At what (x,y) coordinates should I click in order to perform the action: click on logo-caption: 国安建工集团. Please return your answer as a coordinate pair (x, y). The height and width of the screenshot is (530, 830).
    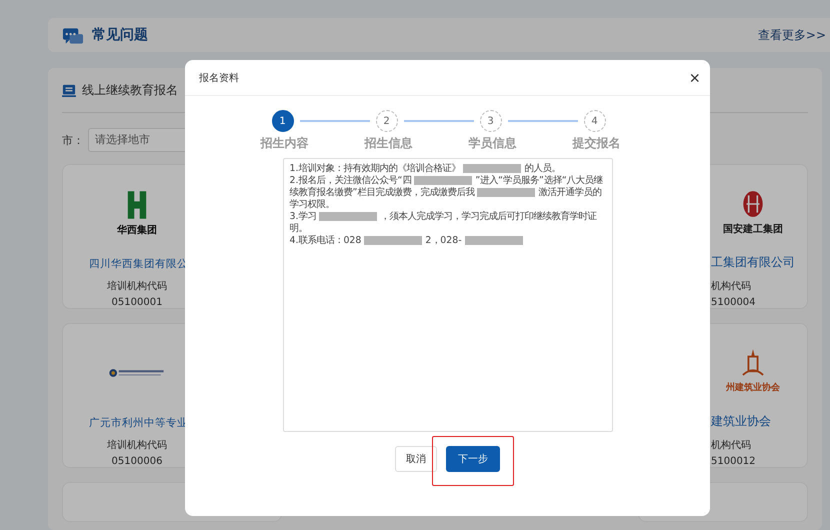
    Looking at the image, I should click on (753, 229).